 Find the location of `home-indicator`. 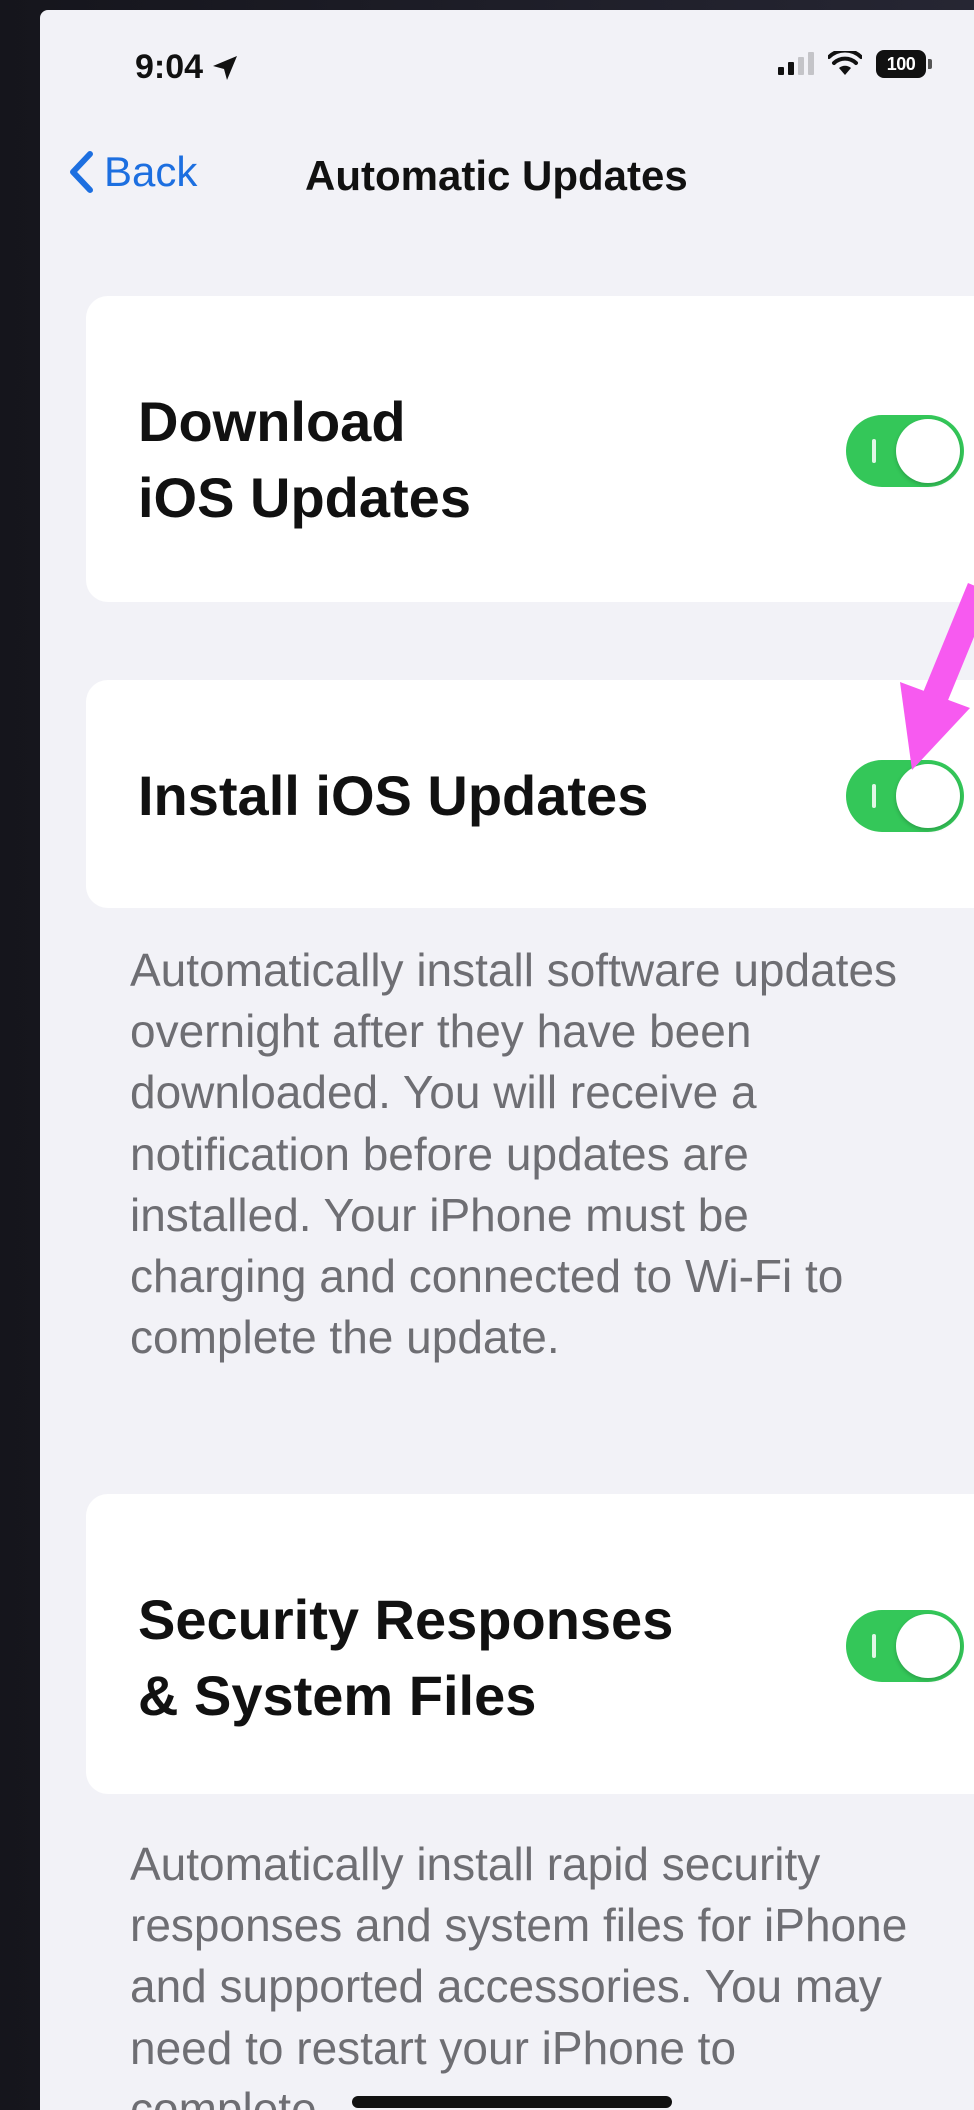

home-indicator is located at coordinates (512, 2102).